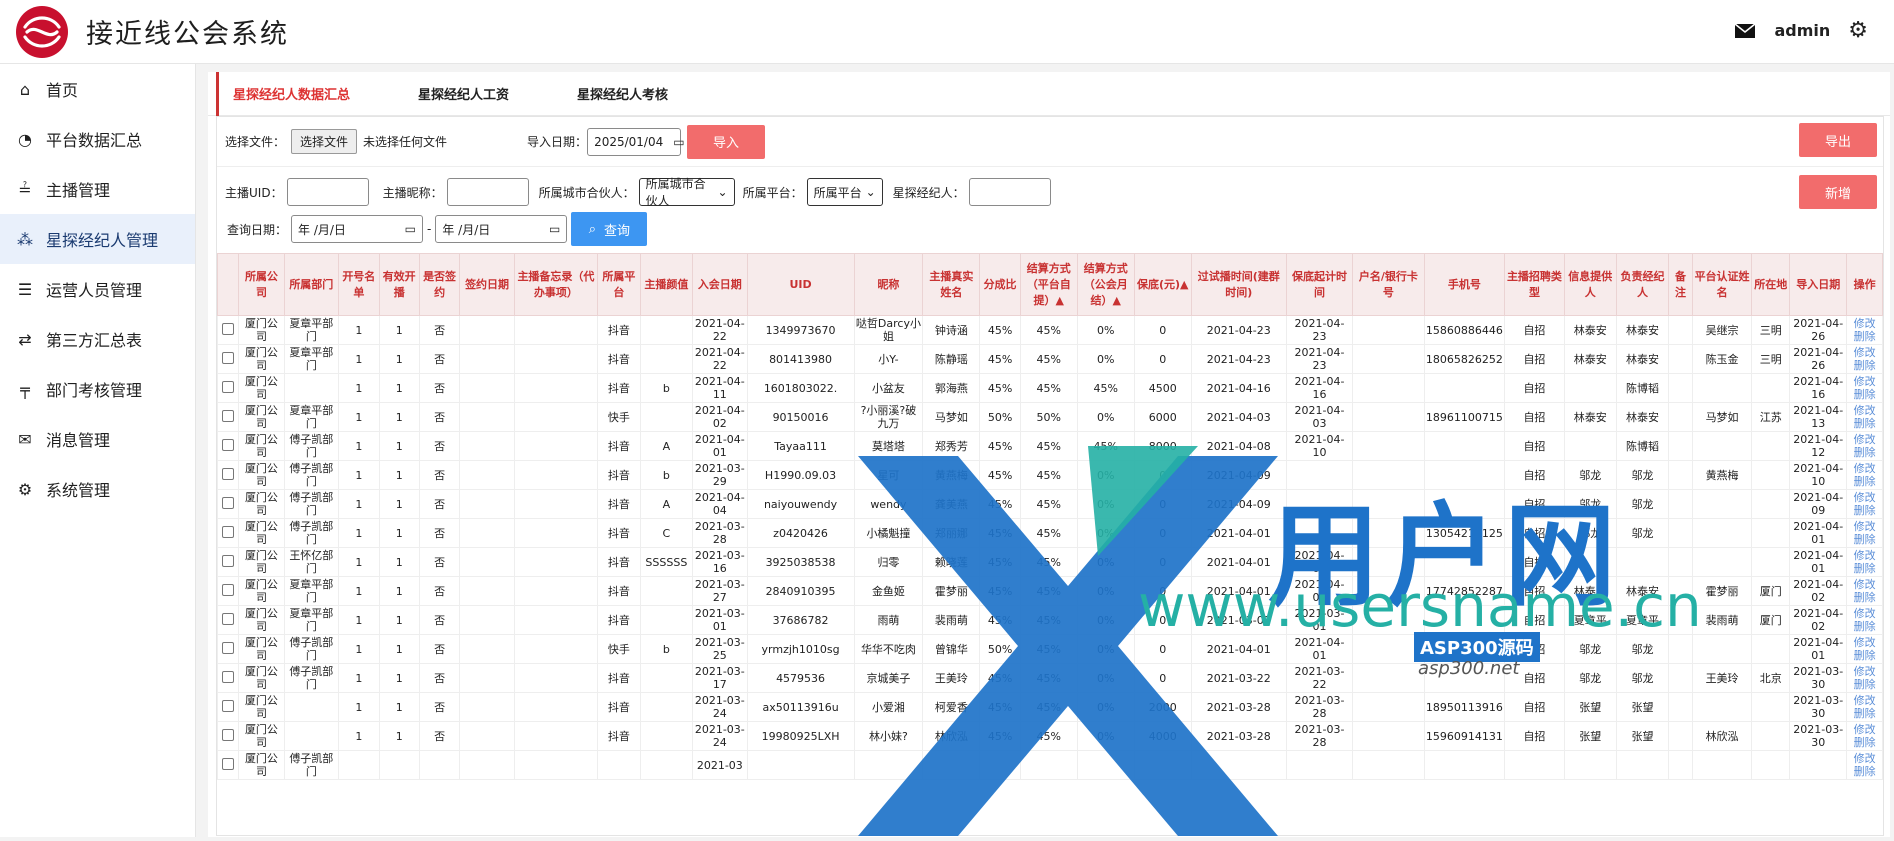 The image size is (1894, 841). Describe the element at coordinates (359, 284) in the screenshot. I see `column-header: 开号名单` at that location.